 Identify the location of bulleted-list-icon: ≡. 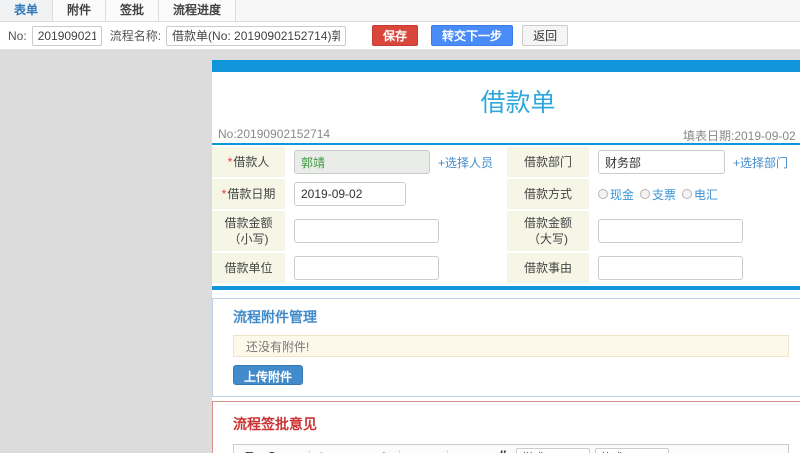
(434, 451).